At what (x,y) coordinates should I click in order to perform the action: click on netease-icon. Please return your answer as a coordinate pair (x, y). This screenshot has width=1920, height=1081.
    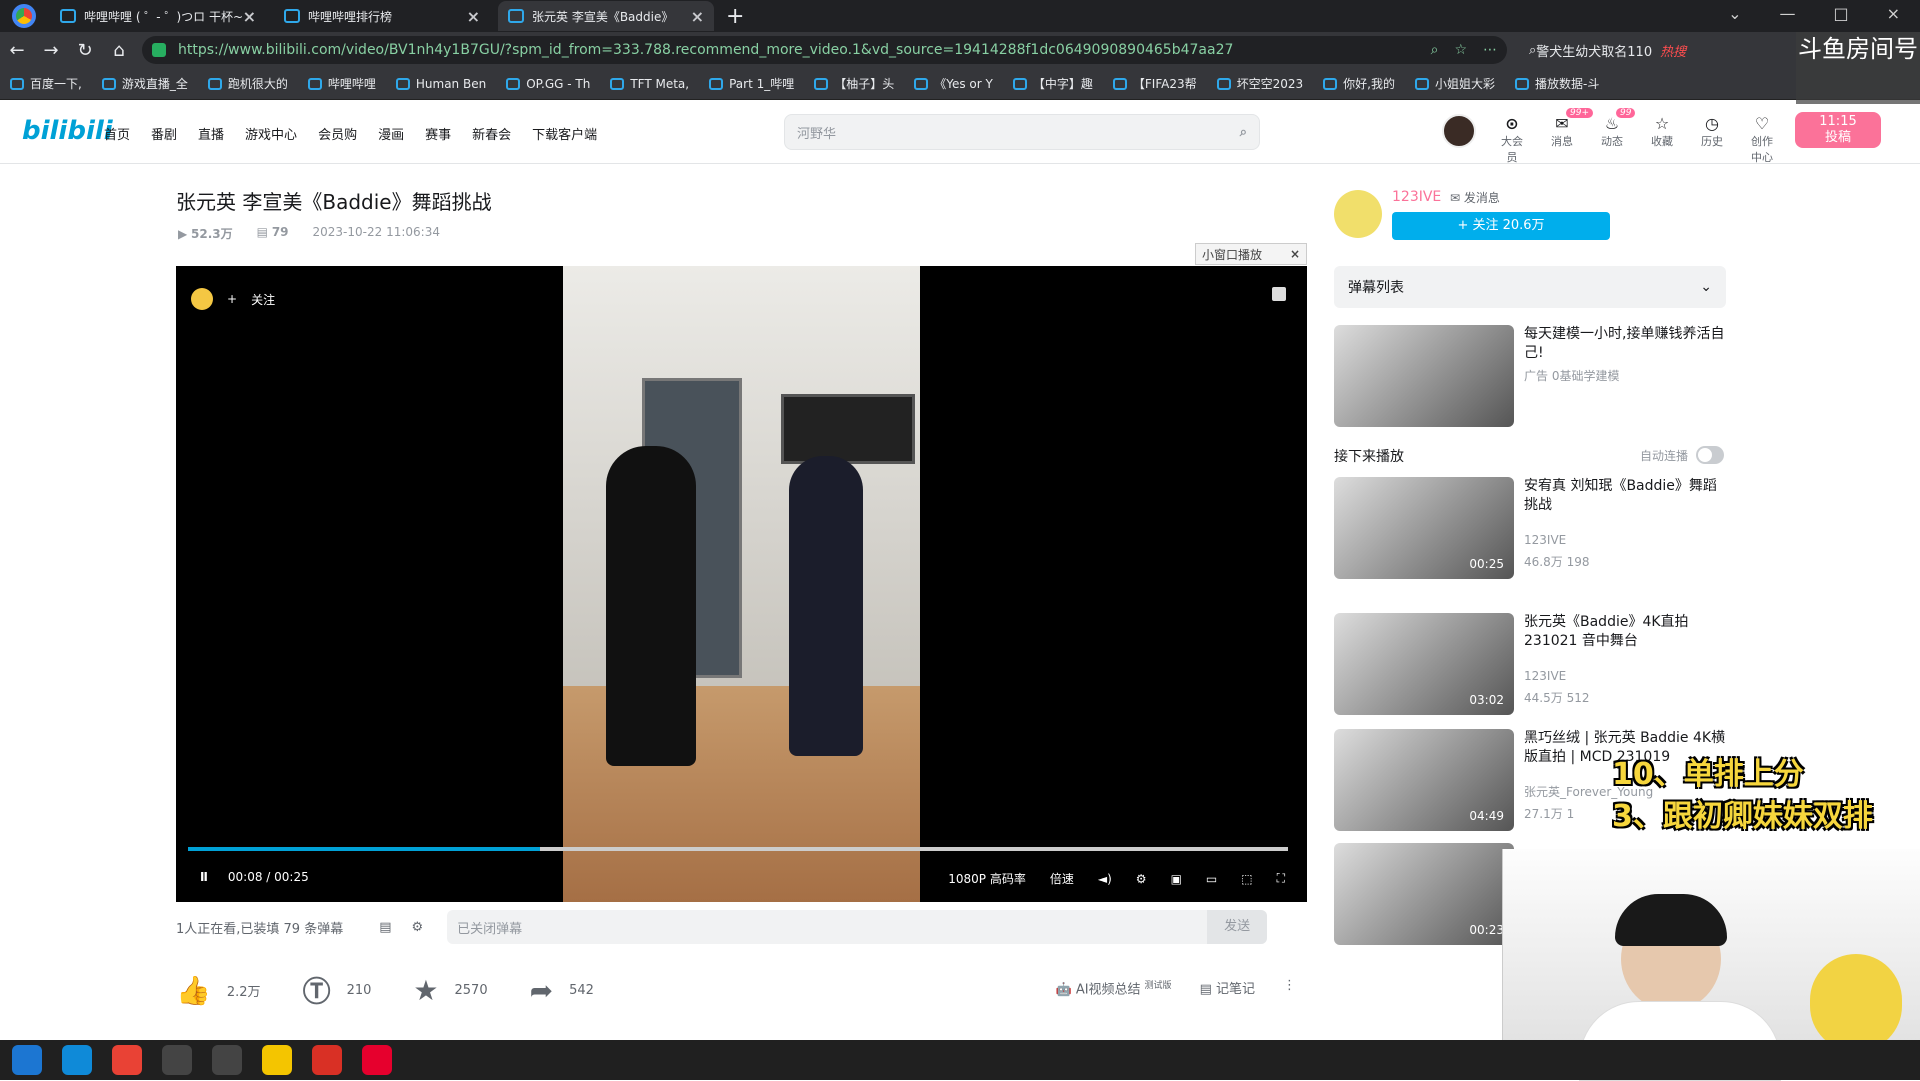
    Looking at the image, I should click on (377, 1060).